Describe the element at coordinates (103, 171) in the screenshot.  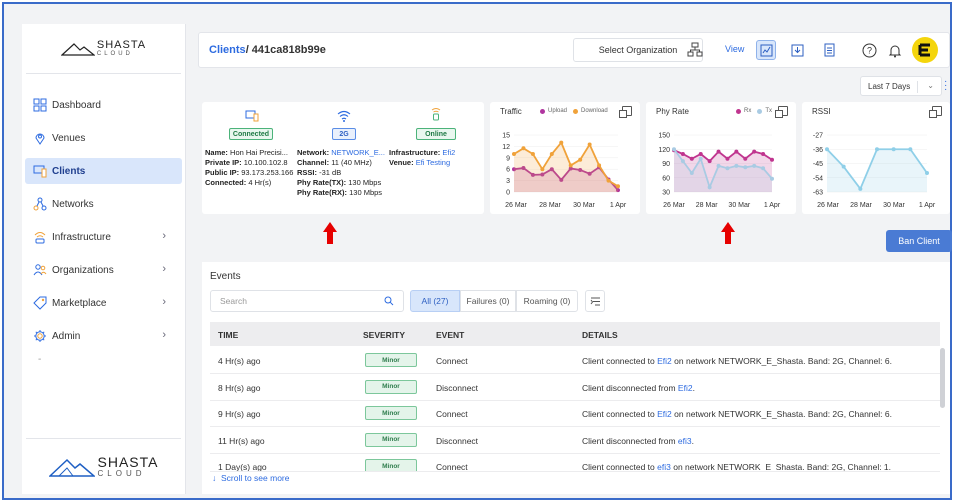
I see `sidebar-item-clients: Clients` at that location.